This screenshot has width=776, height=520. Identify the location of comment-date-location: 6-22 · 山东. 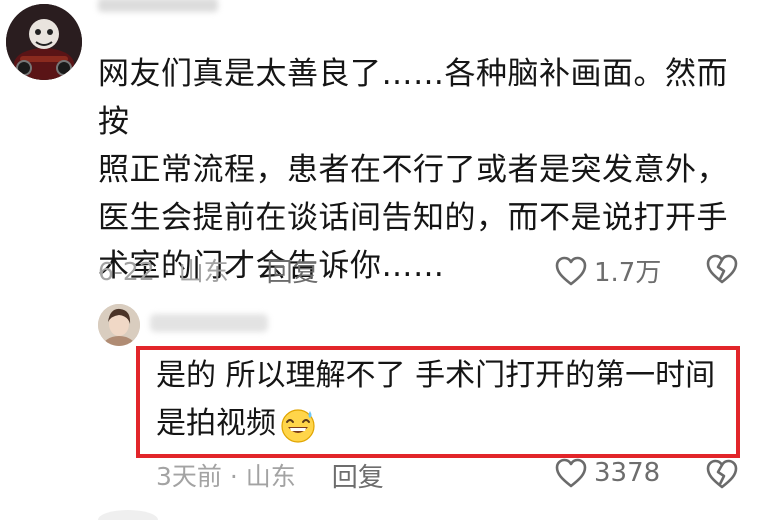
(163, 271).